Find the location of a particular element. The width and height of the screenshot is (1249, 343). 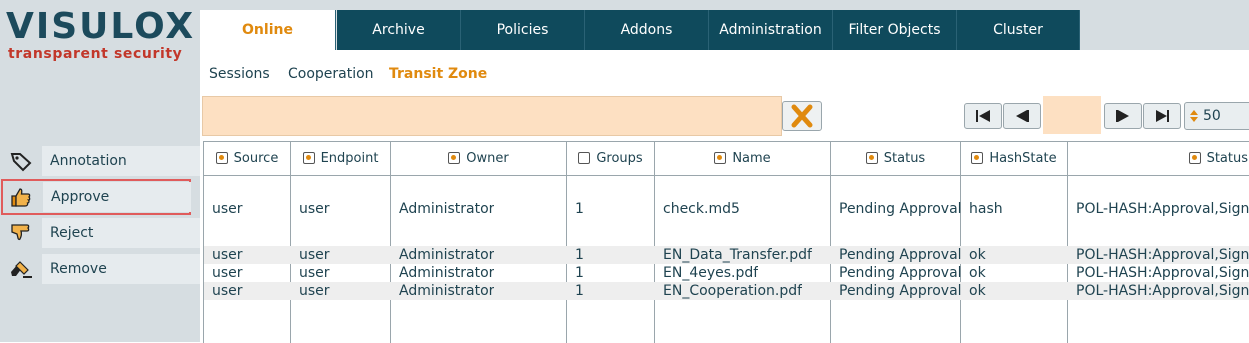

last-page-icon is located at coordinates (1162, 116).